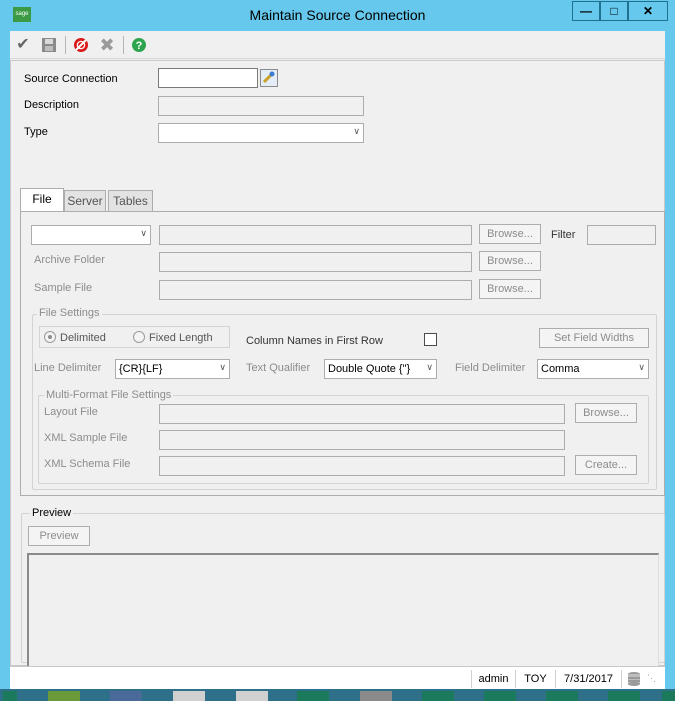 The width and height of the screenshot is (675, 701). What do you see at coordinates (315, 290) in the screenshot?
I see `sample-file-input` at bounding box center [315, 290].